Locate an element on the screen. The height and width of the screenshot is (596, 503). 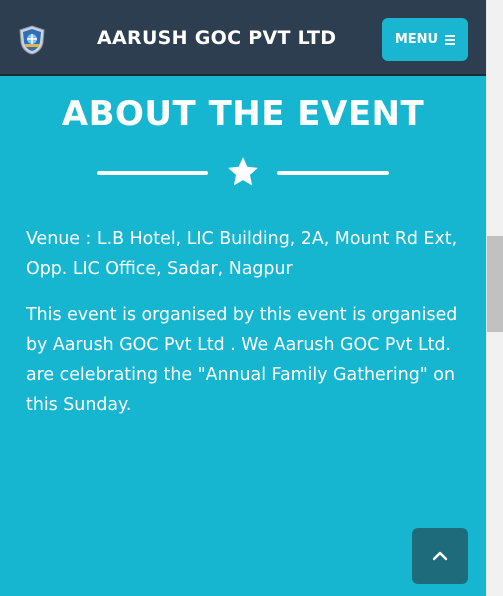
divider-line-right is located at coordinates (333, 173).